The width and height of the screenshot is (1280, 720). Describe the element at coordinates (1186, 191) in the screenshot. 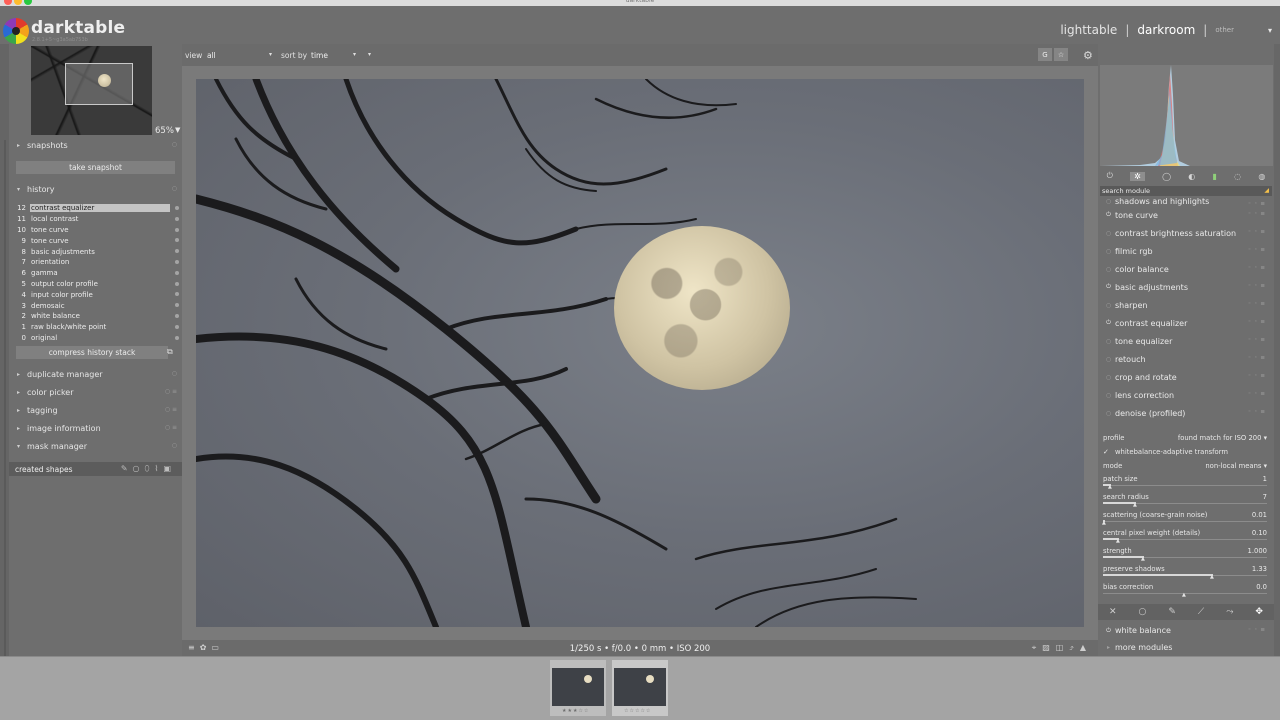

I see `module-search-input: search module ◢` at that location.